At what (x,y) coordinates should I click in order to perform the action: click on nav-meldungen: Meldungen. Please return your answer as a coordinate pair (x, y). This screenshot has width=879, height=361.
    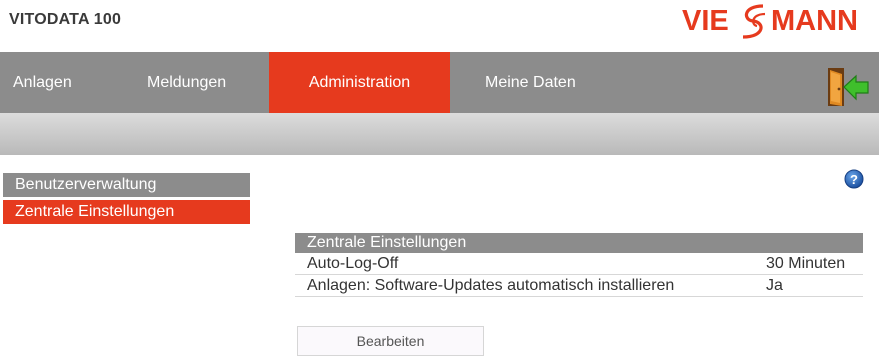
    Looking at the image, I should click on (186, 82).